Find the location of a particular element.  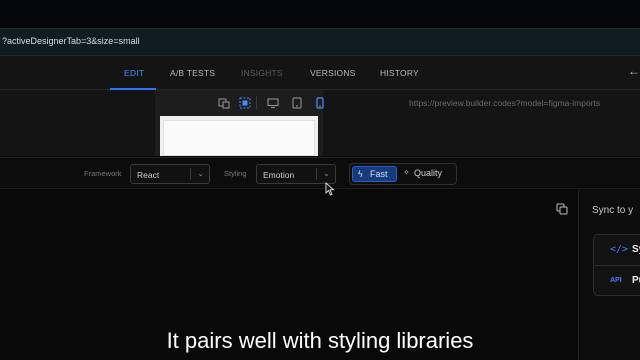

tab-insights: INSIGHTS is located at coordinates (262, 73).